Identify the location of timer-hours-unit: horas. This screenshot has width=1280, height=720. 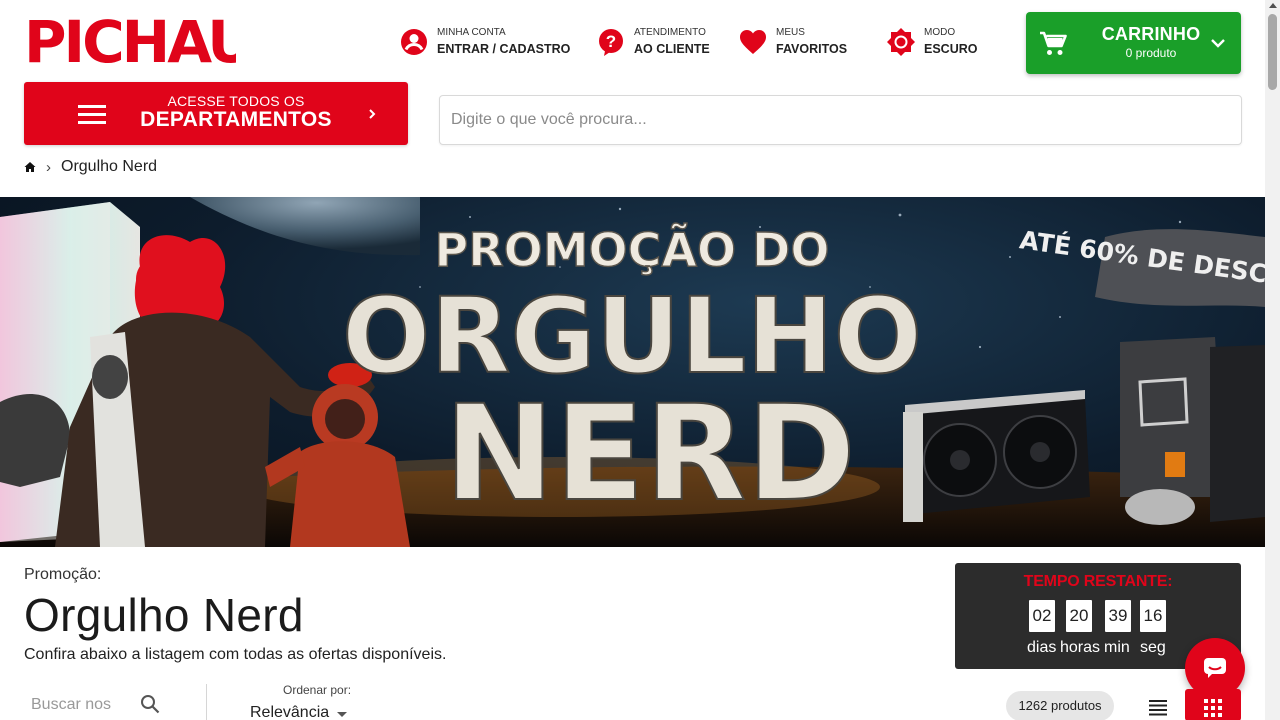
(1080, 647).